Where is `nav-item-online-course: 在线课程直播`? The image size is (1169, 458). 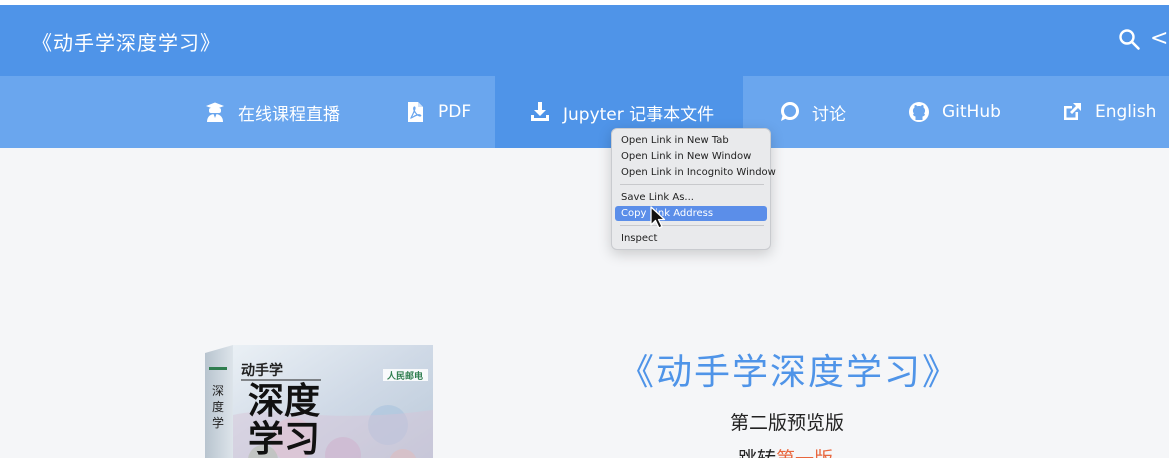
nav-item-online-course: 在线课程直播 is located at coordinates (272, 112).